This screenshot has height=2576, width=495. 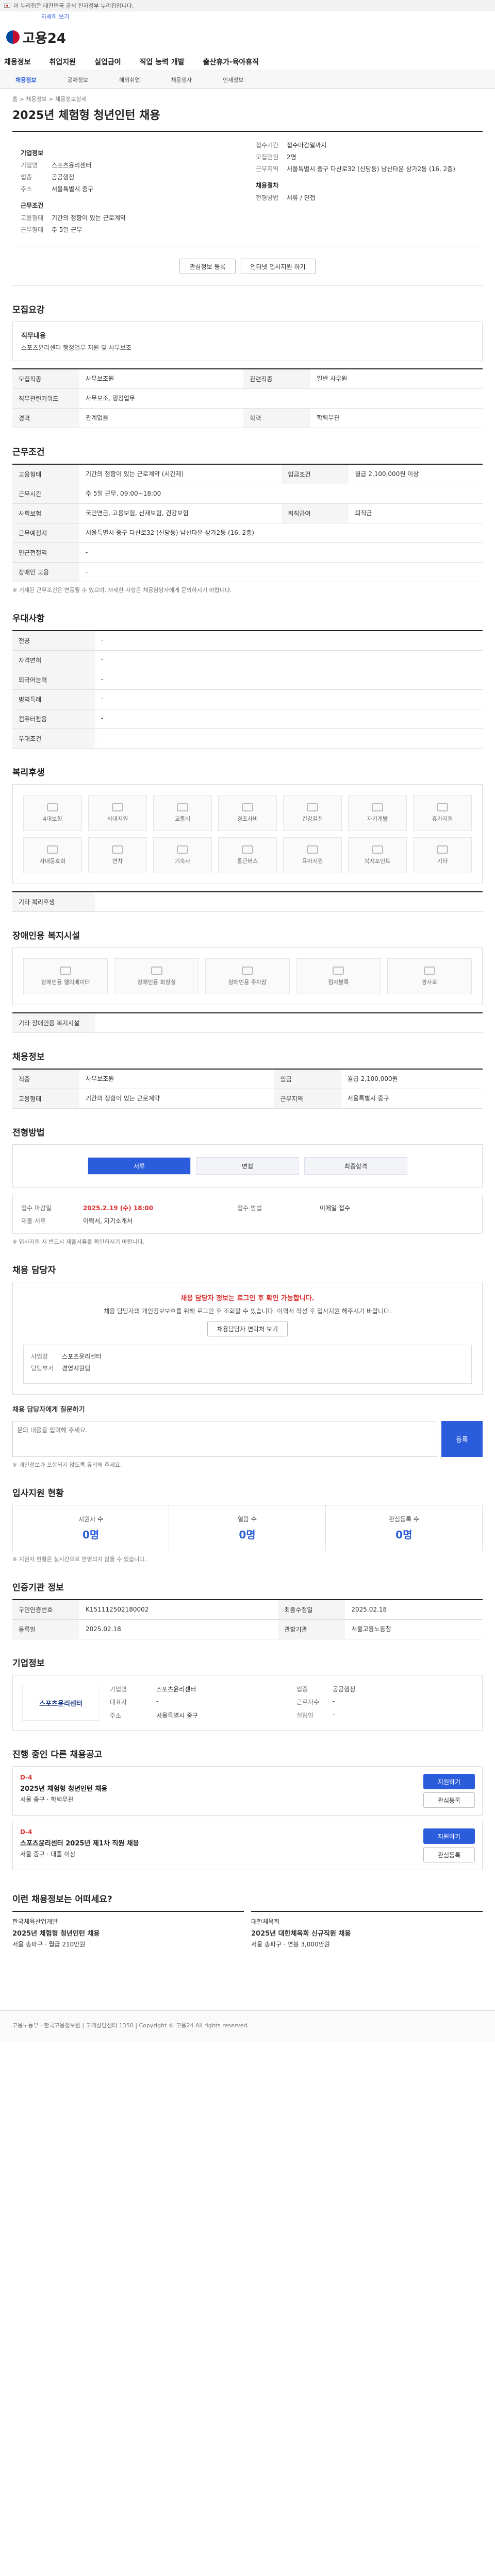 I want to click on row-key: 기타 복리후생, so click(x=54, y=901).